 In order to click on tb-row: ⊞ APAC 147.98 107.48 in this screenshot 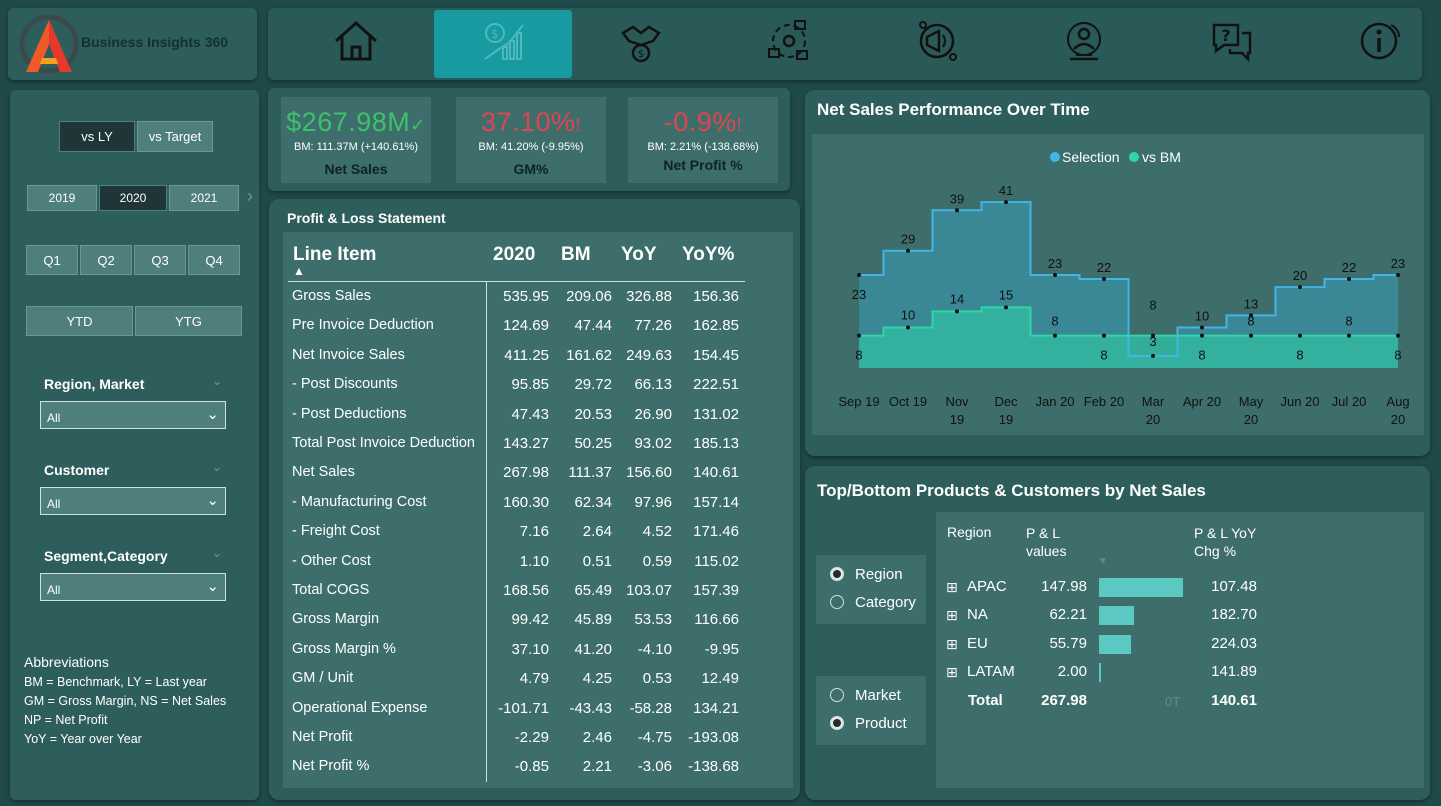, I will do `click(1181, 592)`.